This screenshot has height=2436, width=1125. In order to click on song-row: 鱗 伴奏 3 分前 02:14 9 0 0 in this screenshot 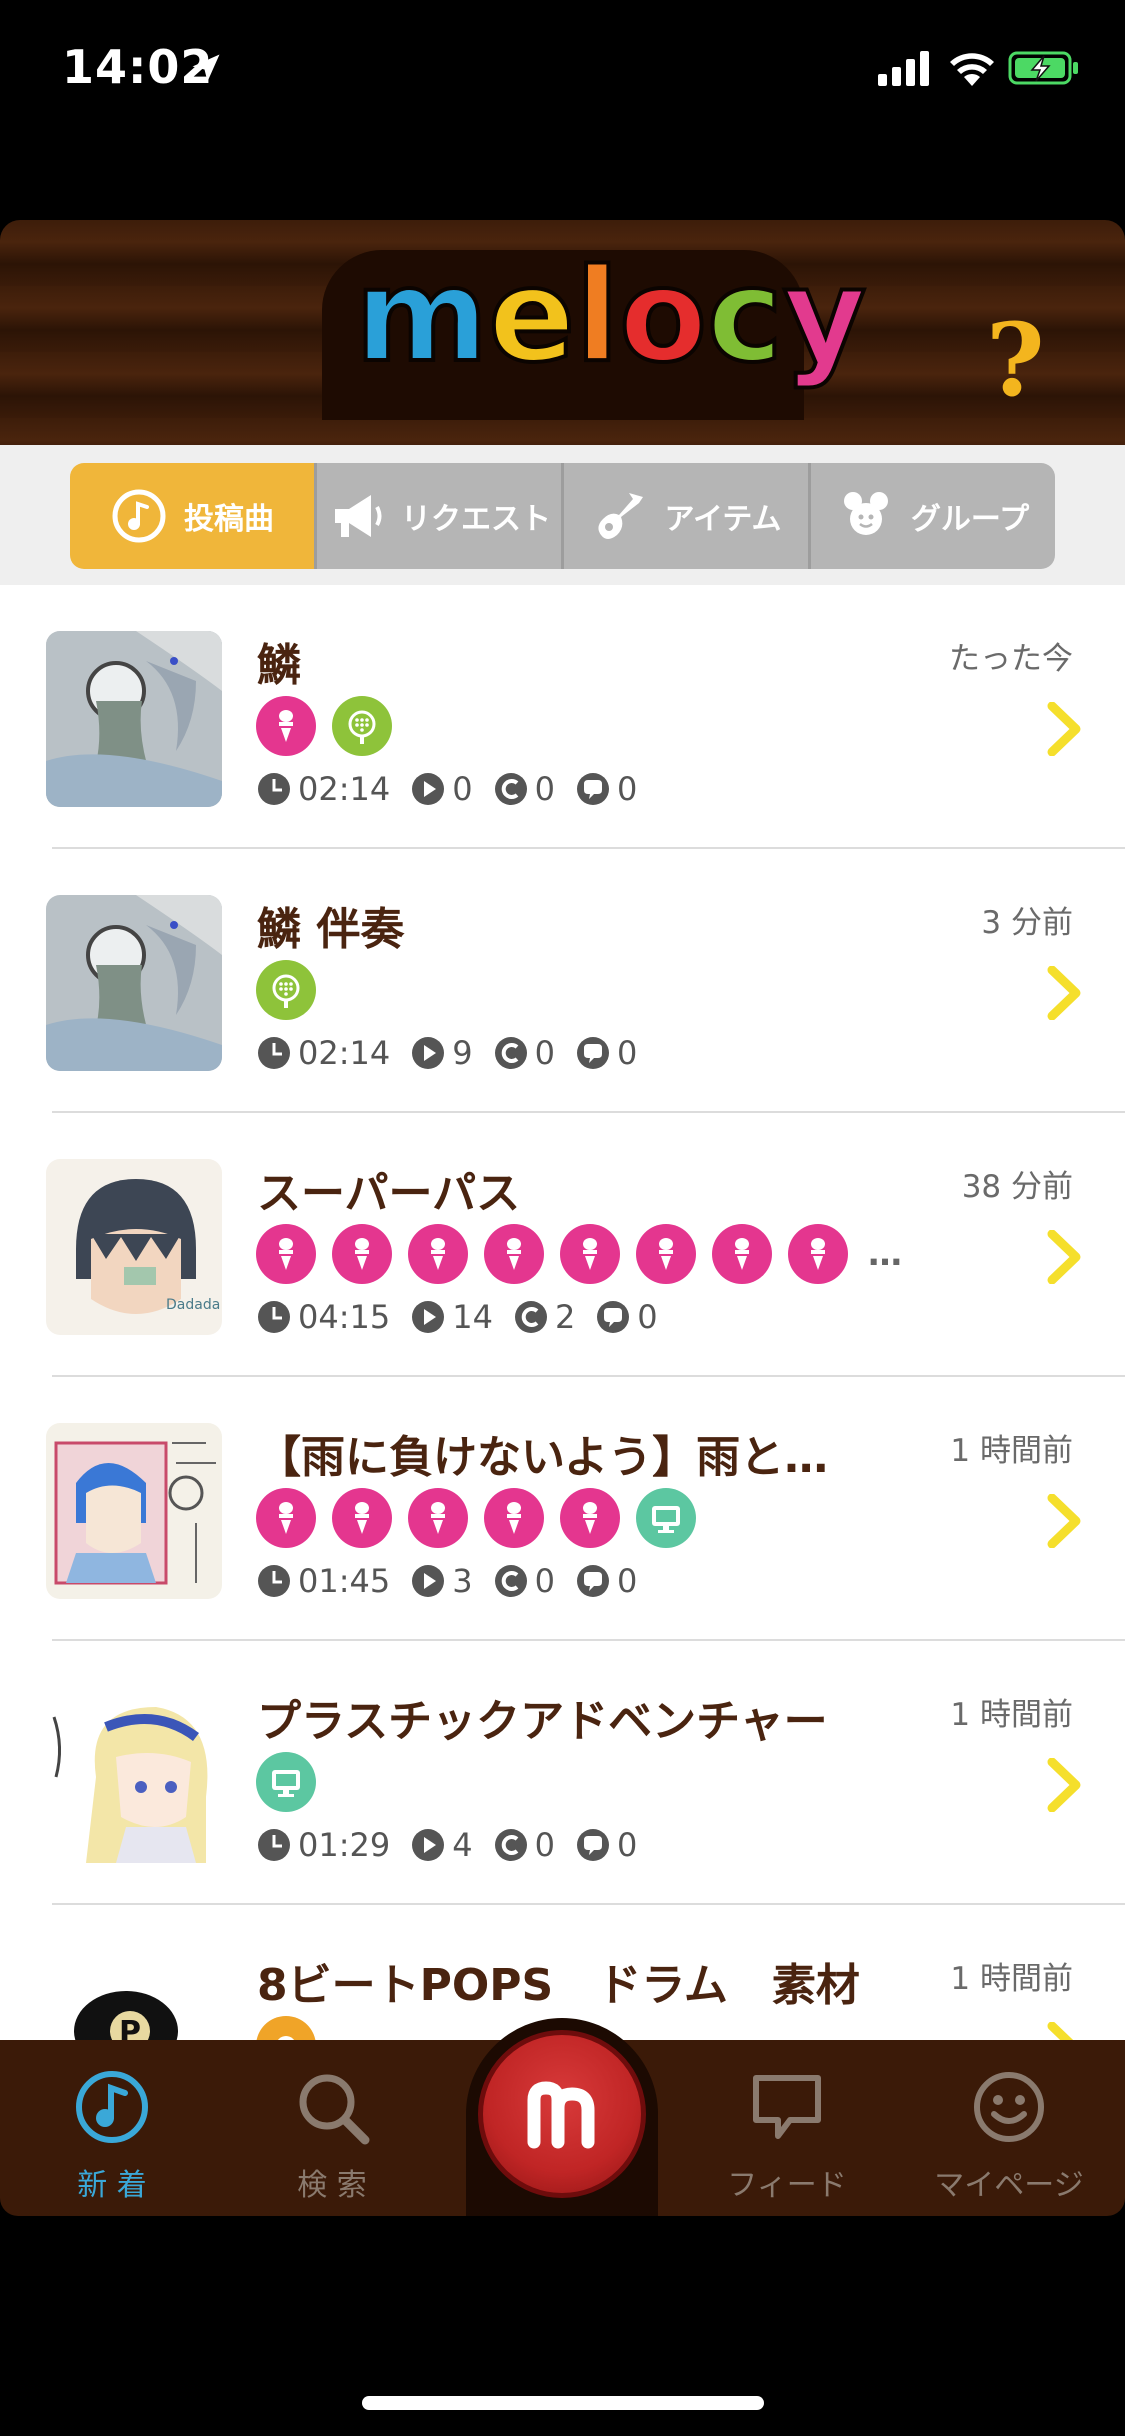, I will do `click(562, 981)`.